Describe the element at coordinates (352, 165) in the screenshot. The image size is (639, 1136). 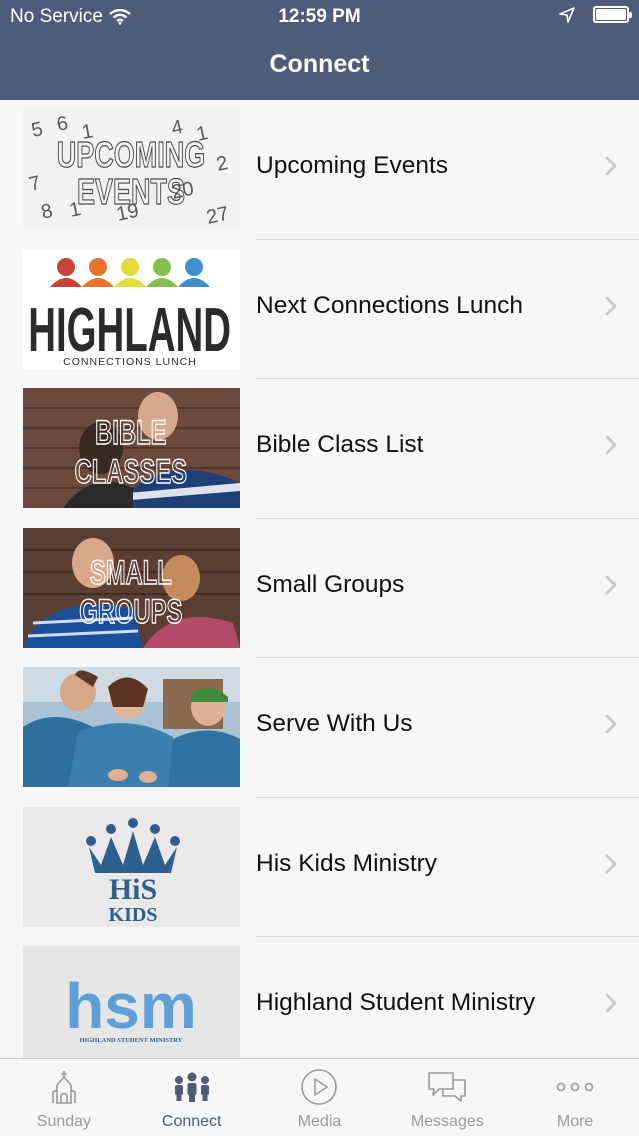
I see `row-label: Upcoming Events` at that location.